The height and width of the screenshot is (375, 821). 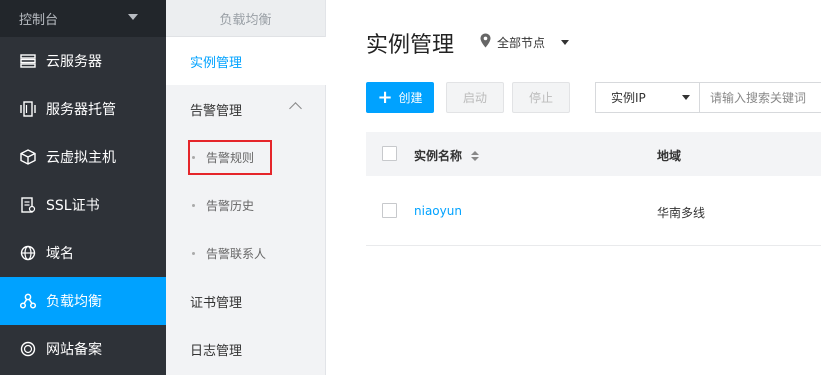 I want to click on sidebar-item-load-balance: 负载均衡, so click(x=83, y=301).